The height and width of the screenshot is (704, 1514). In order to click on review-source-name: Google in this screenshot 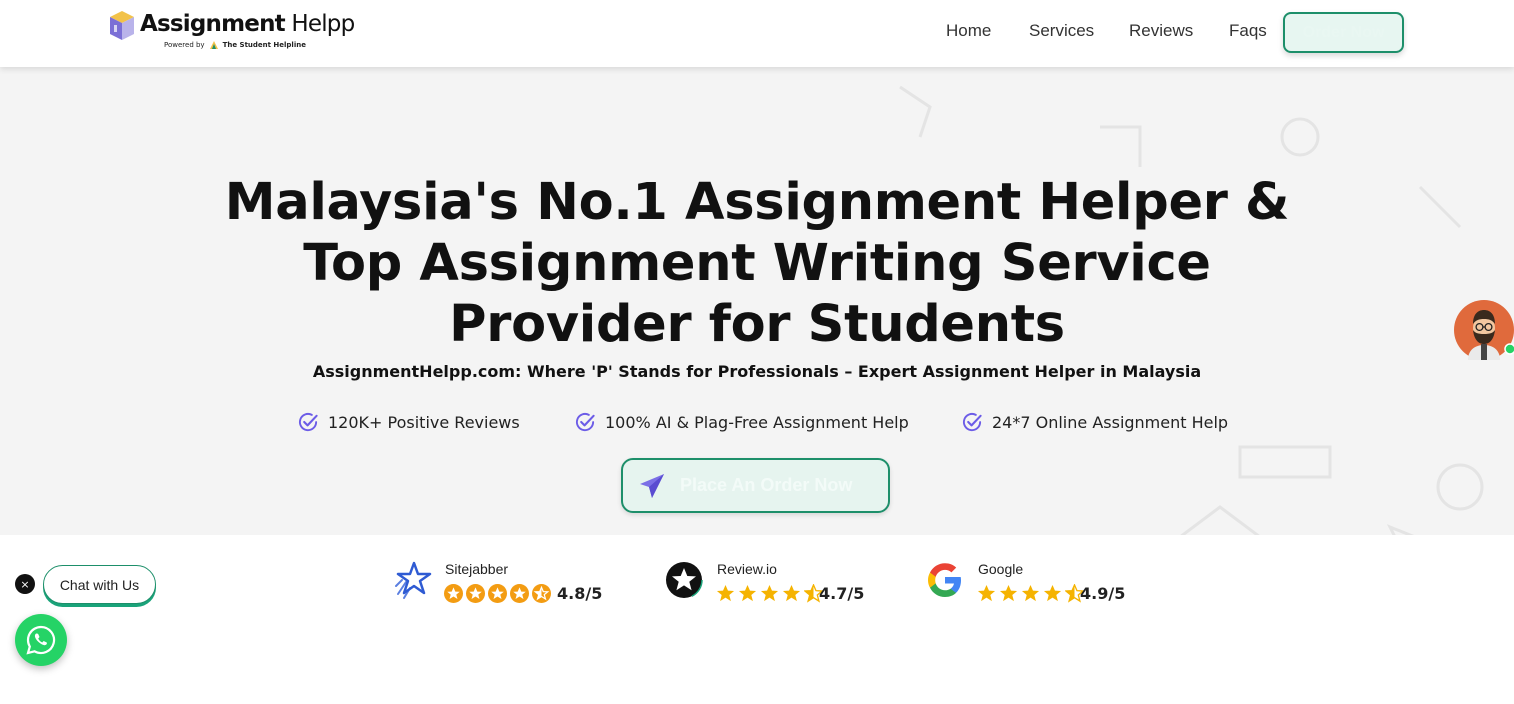, I will do `click(1001, 569)`.